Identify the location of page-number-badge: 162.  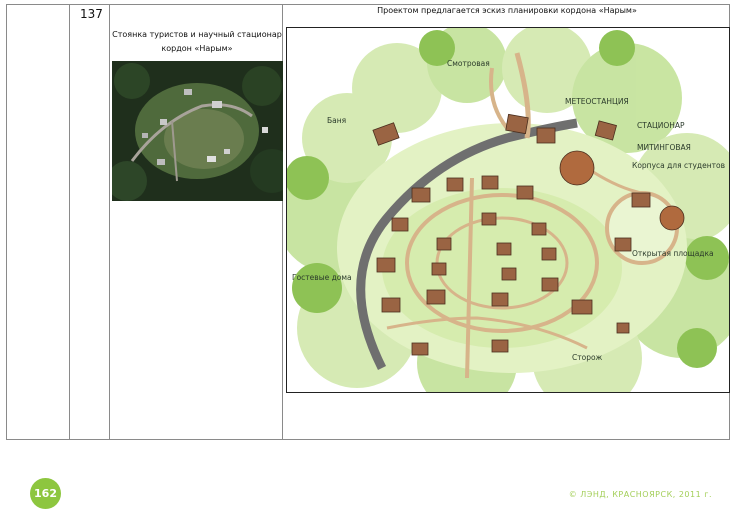
(45, 493).